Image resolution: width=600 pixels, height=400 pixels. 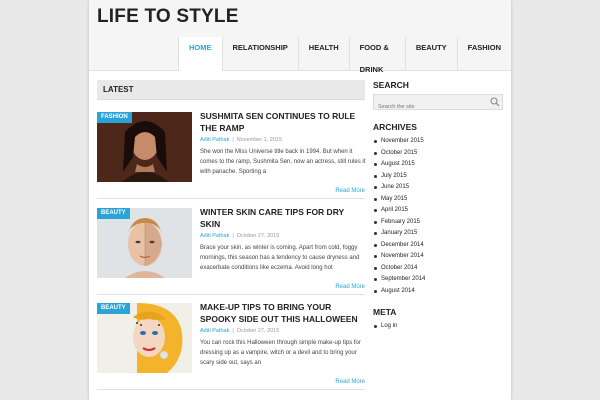 I want to click on archive-link: February 2015, so click(x=438, y=223).